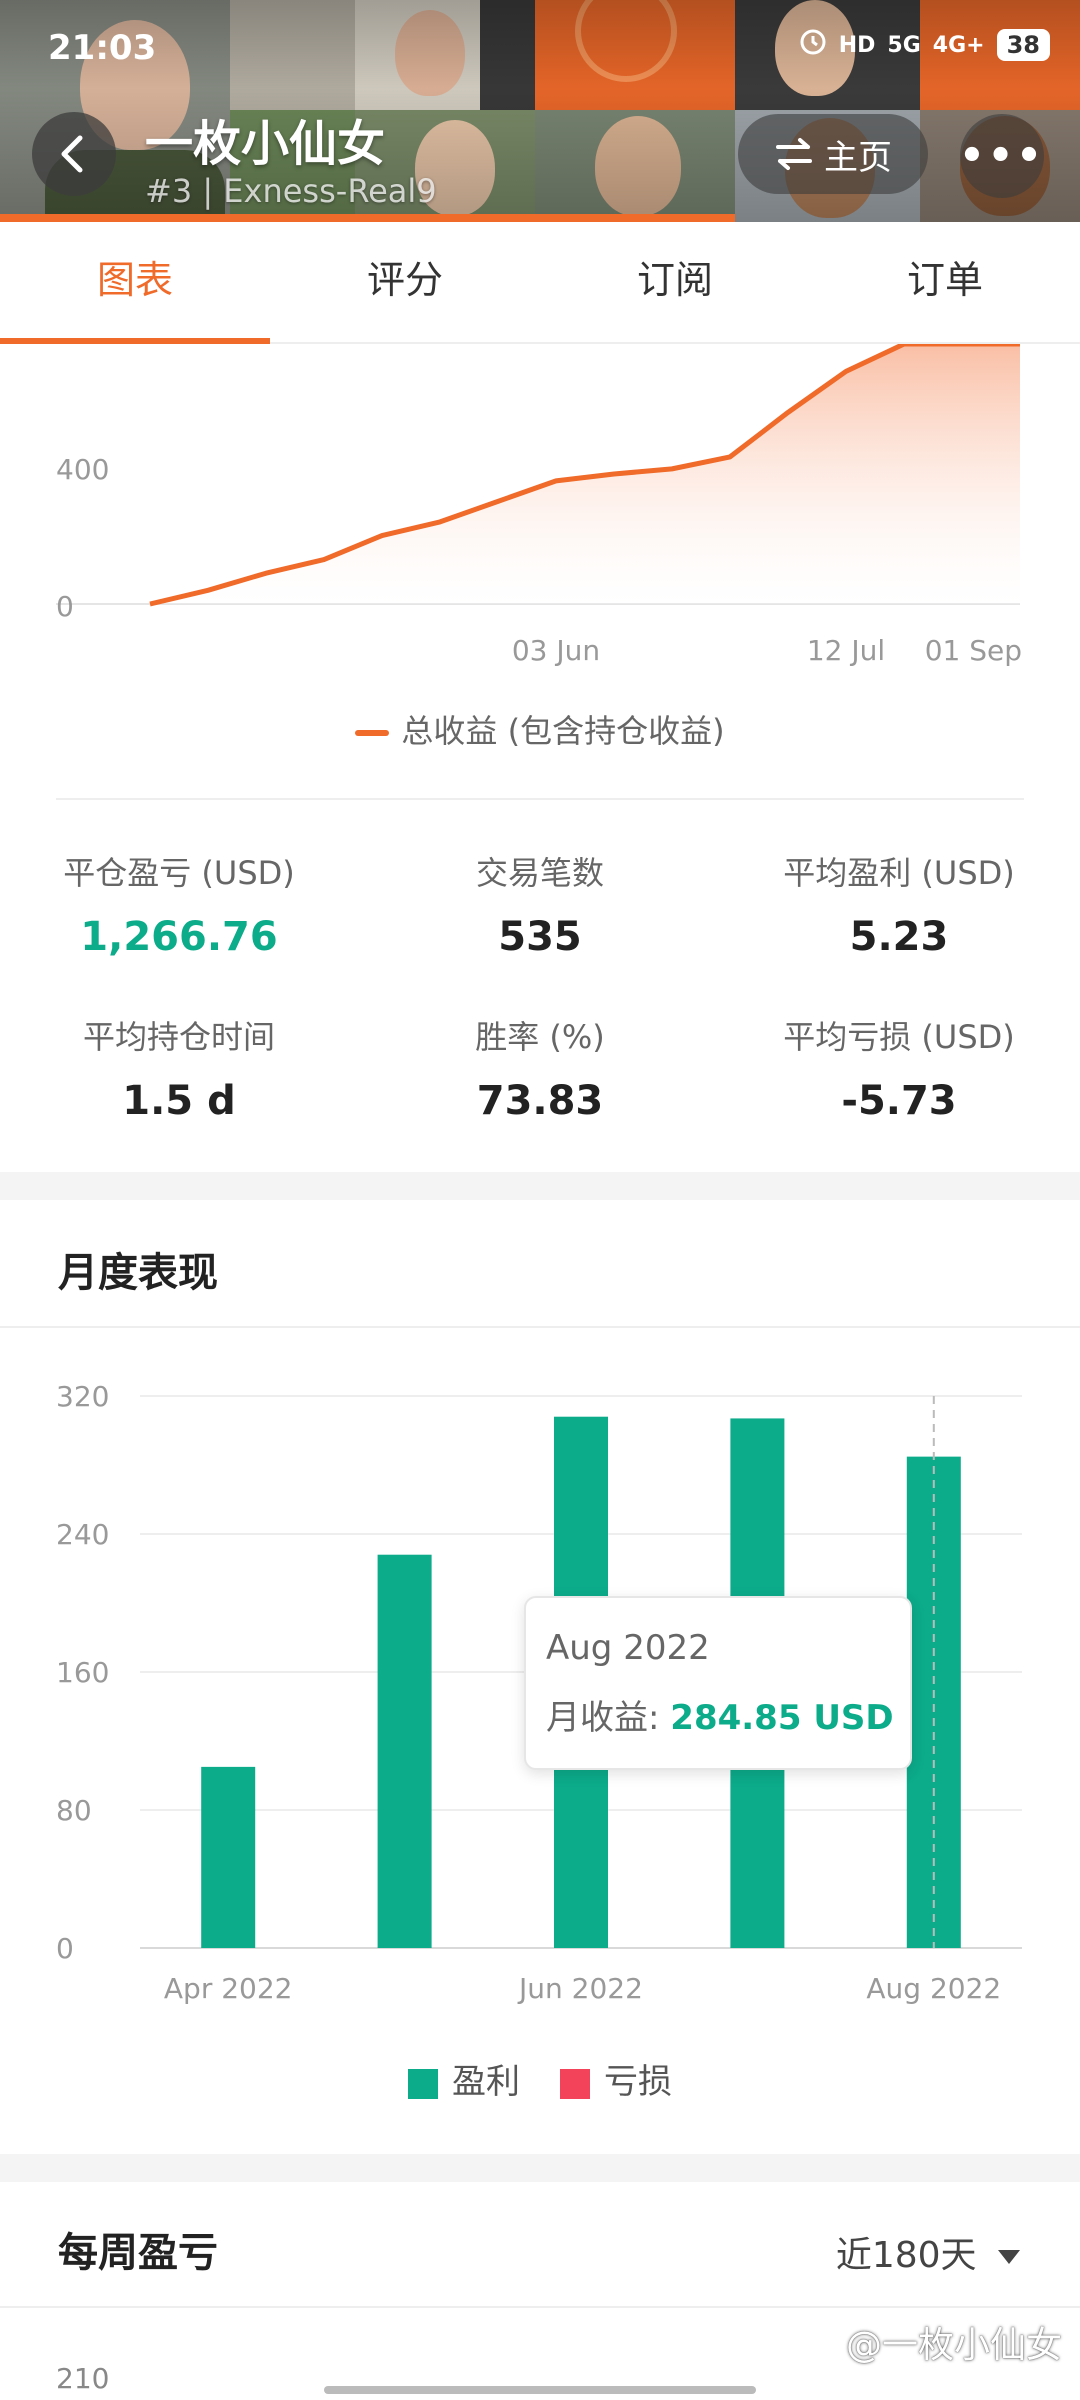  I want to click on stat-value: 1.5 d, so click(179, 1101).